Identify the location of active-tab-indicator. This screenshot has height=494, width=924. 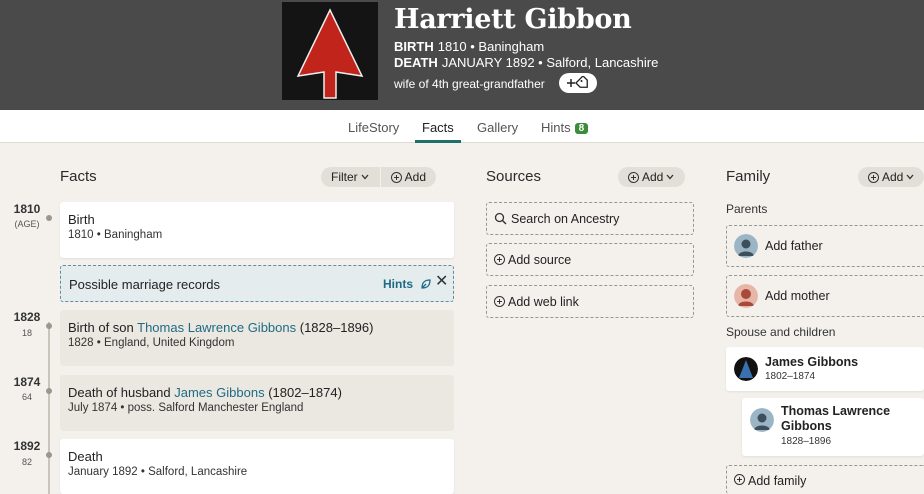
(438, 141).